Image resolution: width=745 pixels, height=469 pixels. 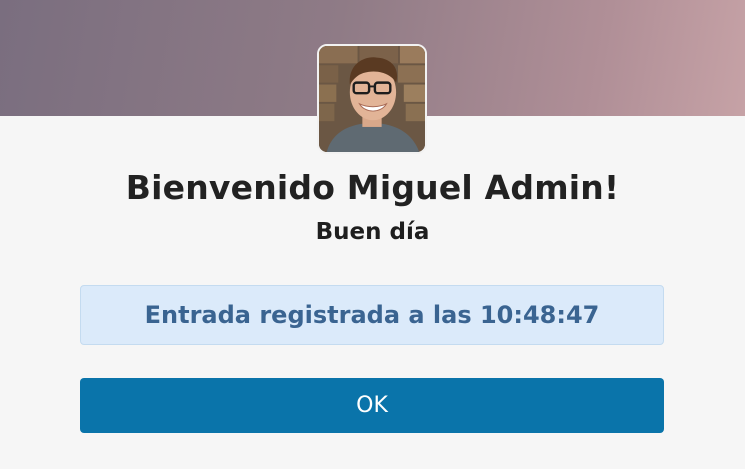 I want to click on checkin-notice-text: Entrada registrada a las 10:48:47, so click(x=372, y=315).